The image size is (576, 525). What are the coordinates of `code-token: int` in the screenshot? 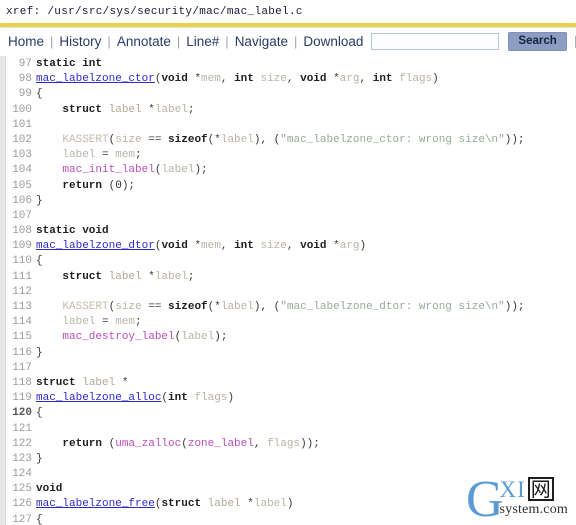 It's located at (382, 79).